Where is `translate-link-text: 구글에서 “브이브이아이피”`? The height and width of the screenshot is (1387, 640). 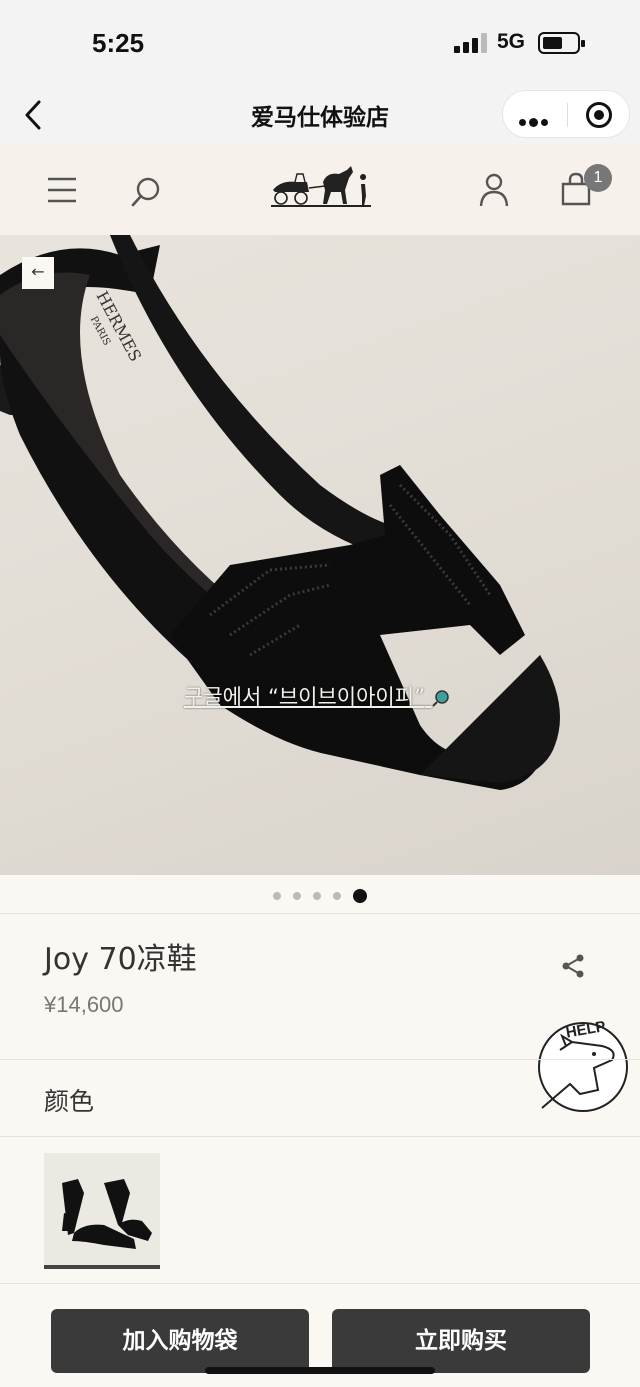 translate-link-text: 구글에서 “브이브이아이피” is located at coordinates (304, 697).